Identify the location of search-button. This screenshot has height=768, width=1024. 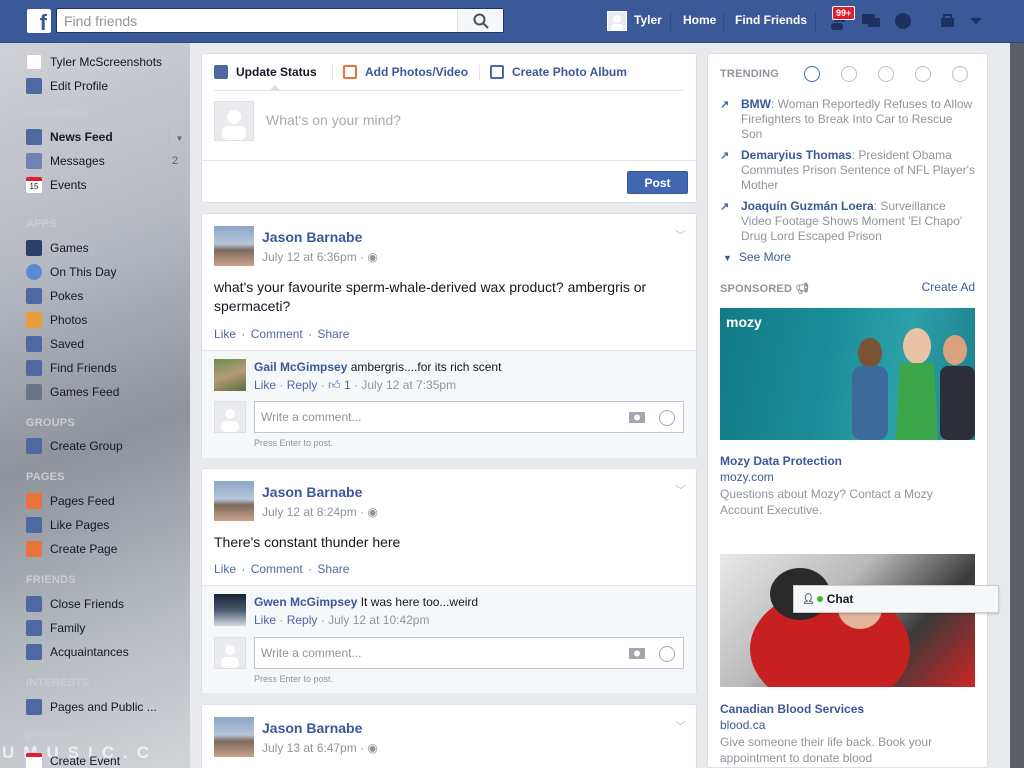
(480, 20).